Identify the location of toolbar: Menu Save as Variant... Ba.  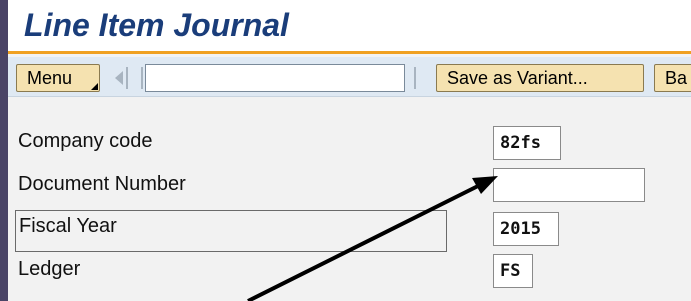
(349, 77).